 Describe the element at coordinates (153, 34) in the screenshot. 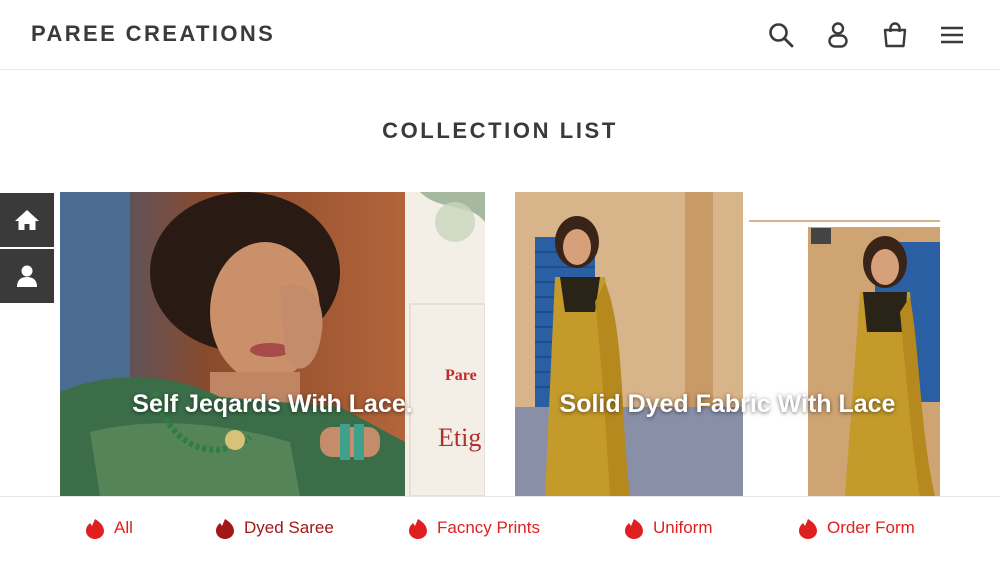

I see `brand-logo: PAREE CREATIONS` at that location.